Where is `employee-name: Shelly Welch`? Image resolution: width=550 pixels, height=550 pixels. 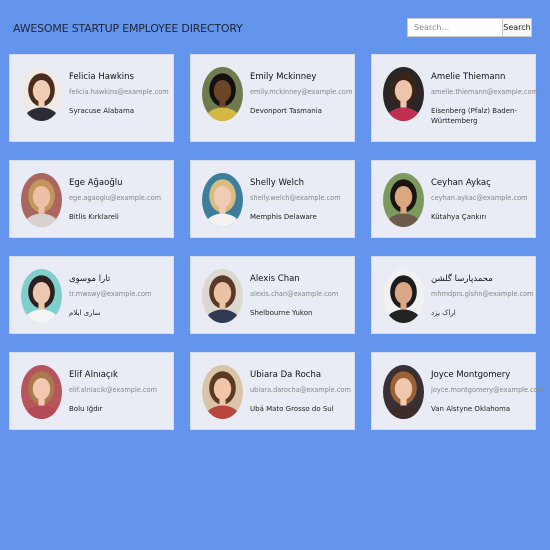
employee-name: Shelly Welch is located at coordinates (277, 183).